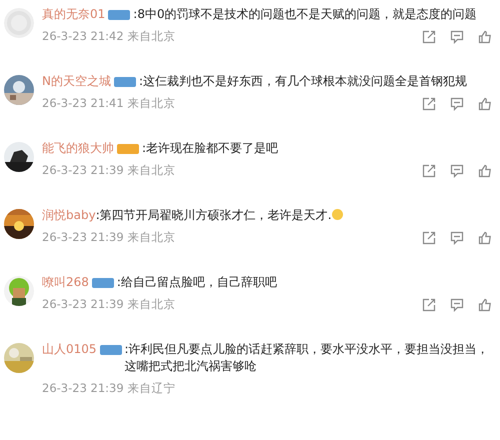  I want to click on comment-text: :老许现在脸都不要了是吧, so click(210, 148).